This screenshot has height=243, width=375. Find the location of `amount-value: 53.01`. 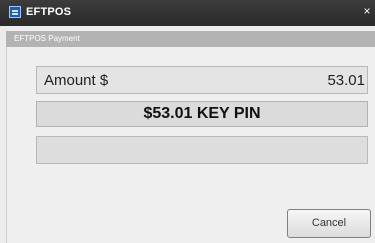

amount-value: 53.01 is located at coordinates (346, 80).